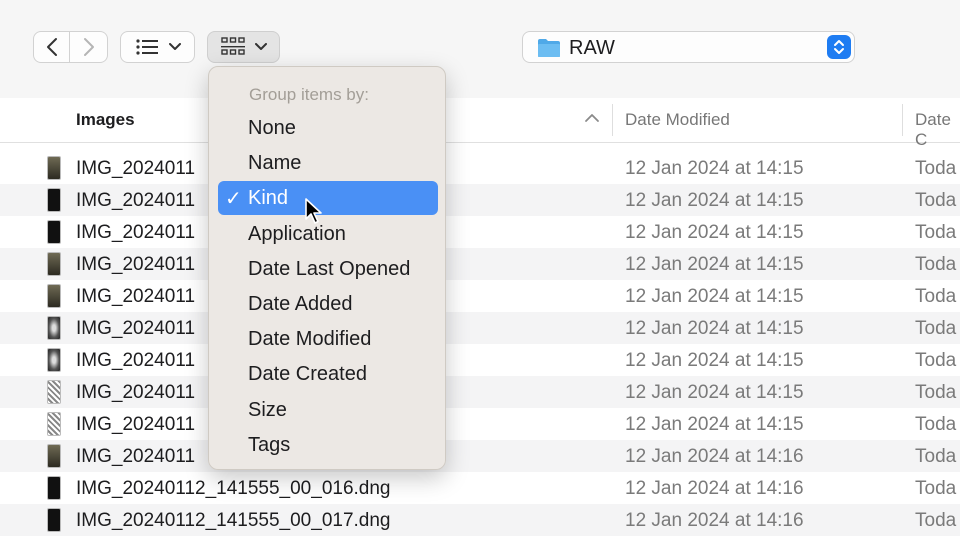 The width and height of the screenshot is (960, 540). I want to click on menu-item-label: Date Last Opened, so click(329, 269).